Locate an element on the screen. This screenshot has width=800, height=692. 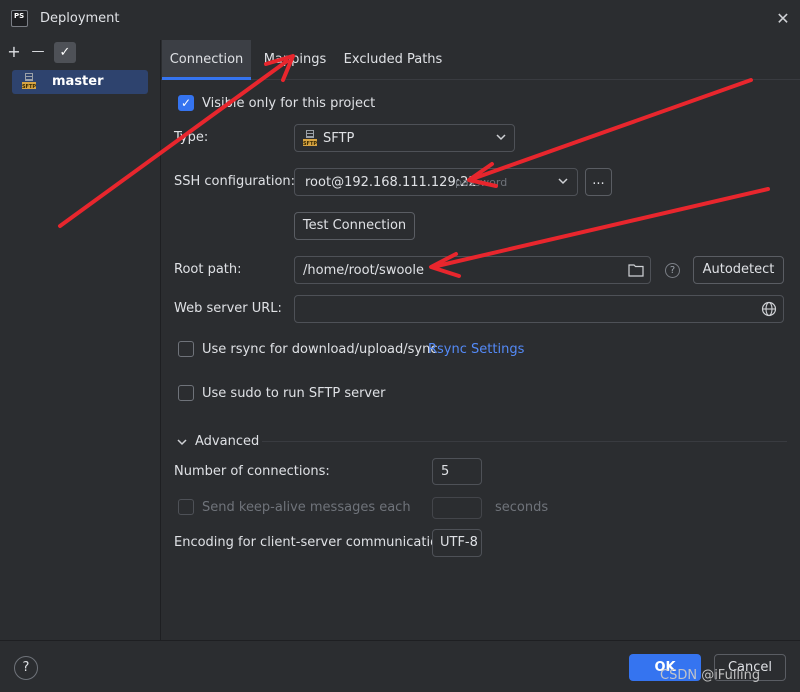
advanced-section-header: Advanced is located at coordinates (227, 441).